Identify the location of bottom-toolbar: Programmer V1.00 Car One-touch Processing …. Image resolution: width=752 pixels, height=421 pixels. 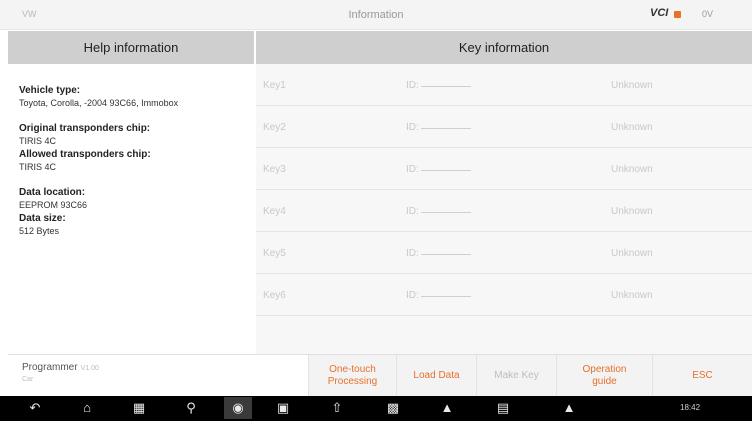
(380, 375).